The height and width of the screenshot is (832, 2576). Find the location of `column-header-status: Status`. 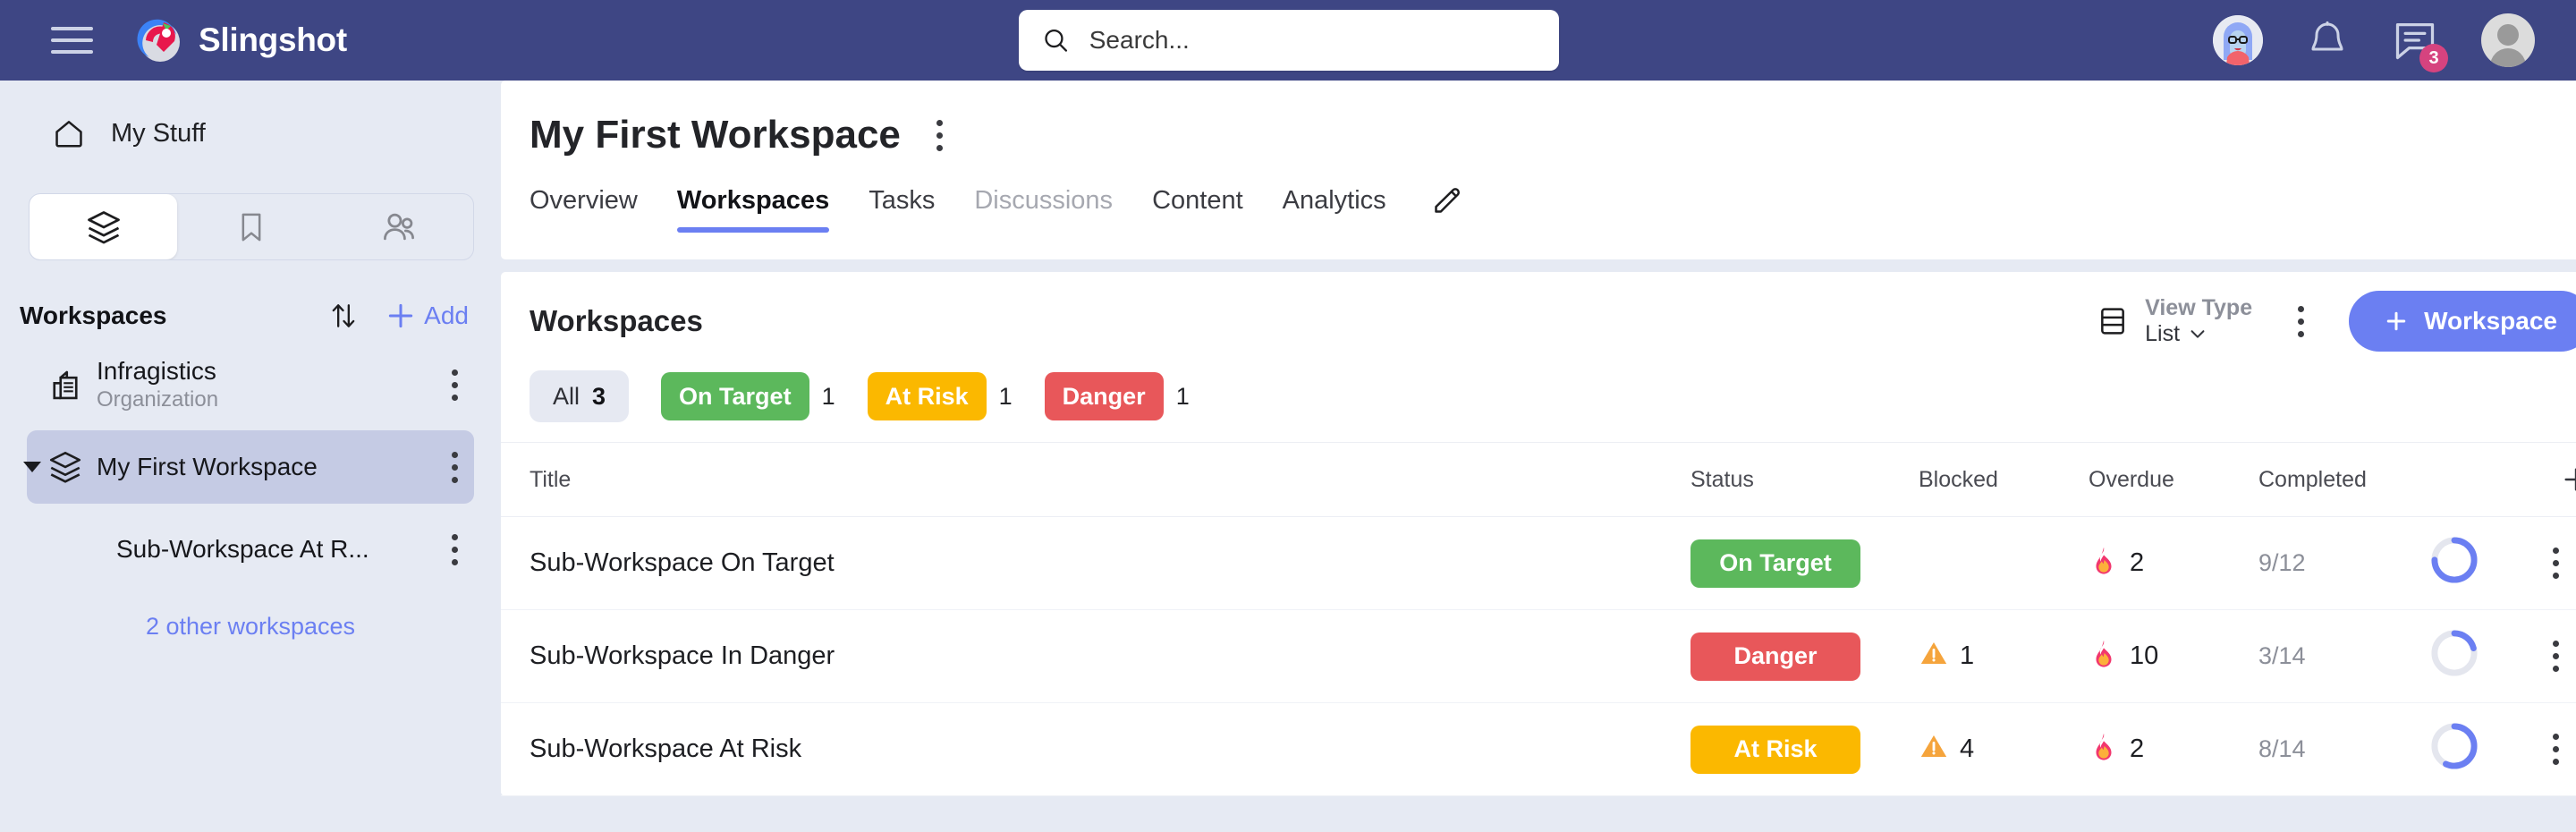

column-header-status: Status is located at coordinates (1804, 479).